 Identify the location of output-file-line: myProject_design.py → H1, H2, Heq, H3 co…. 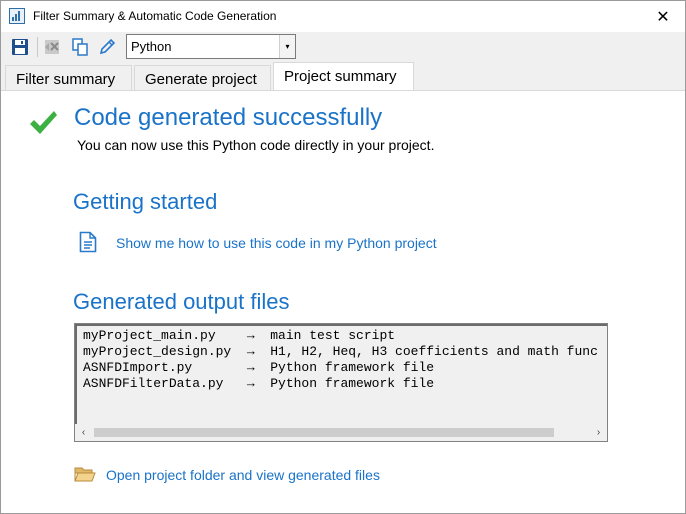
(340, 351).